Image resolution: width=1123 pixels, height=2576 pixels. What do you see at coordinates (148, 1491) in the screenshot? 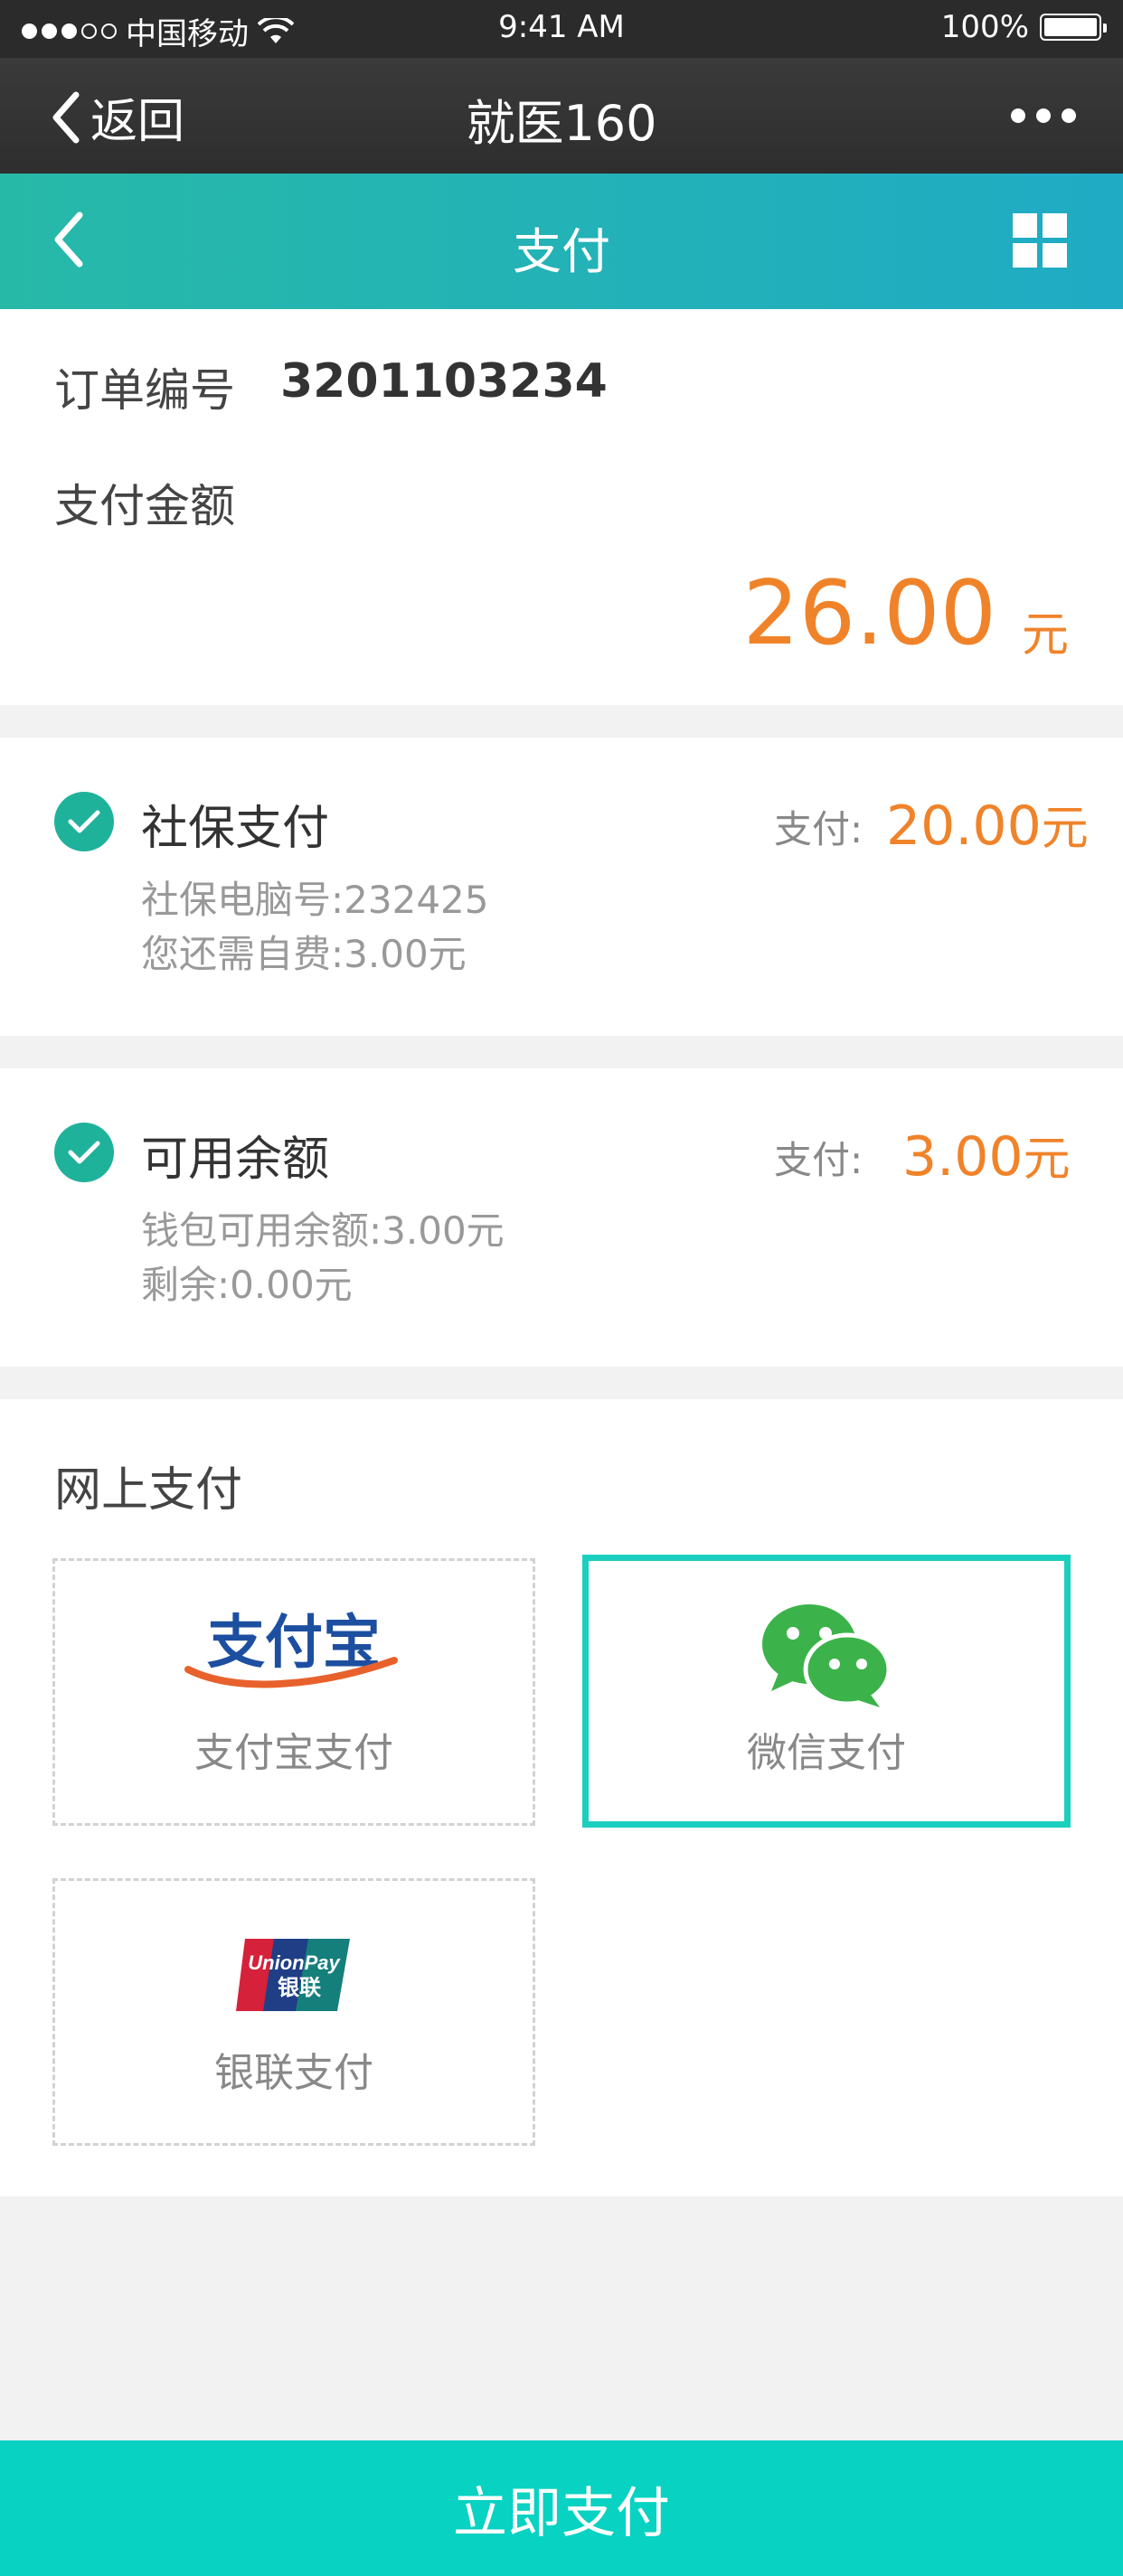
I see `online-payment-title: 网上支付` at bounding box center [148, 1491].